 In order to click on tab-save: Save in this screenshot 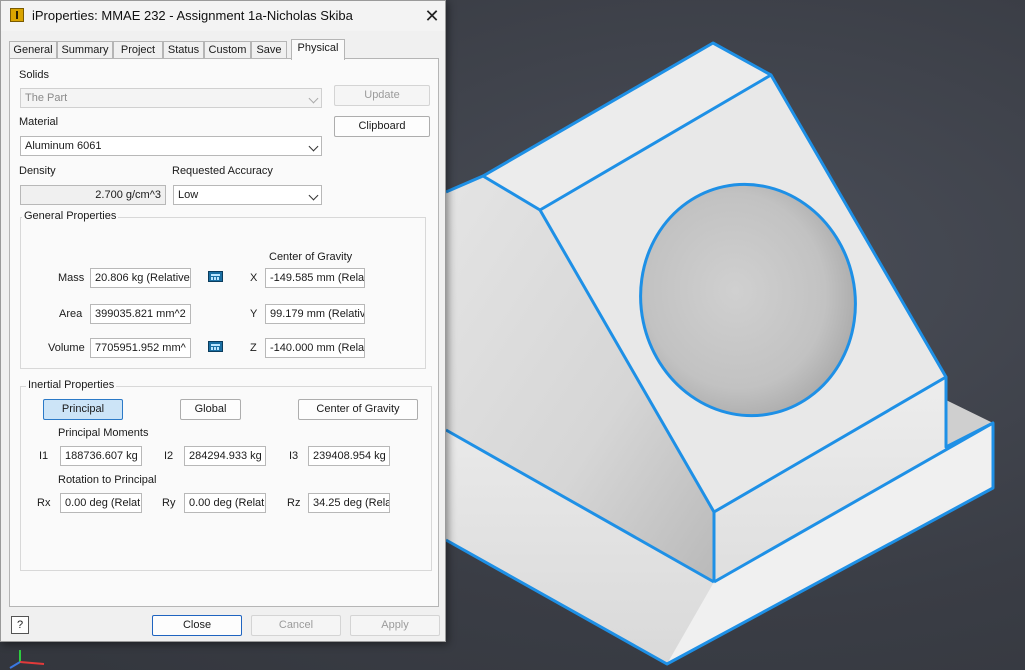, I will do `click(269, 49)`.